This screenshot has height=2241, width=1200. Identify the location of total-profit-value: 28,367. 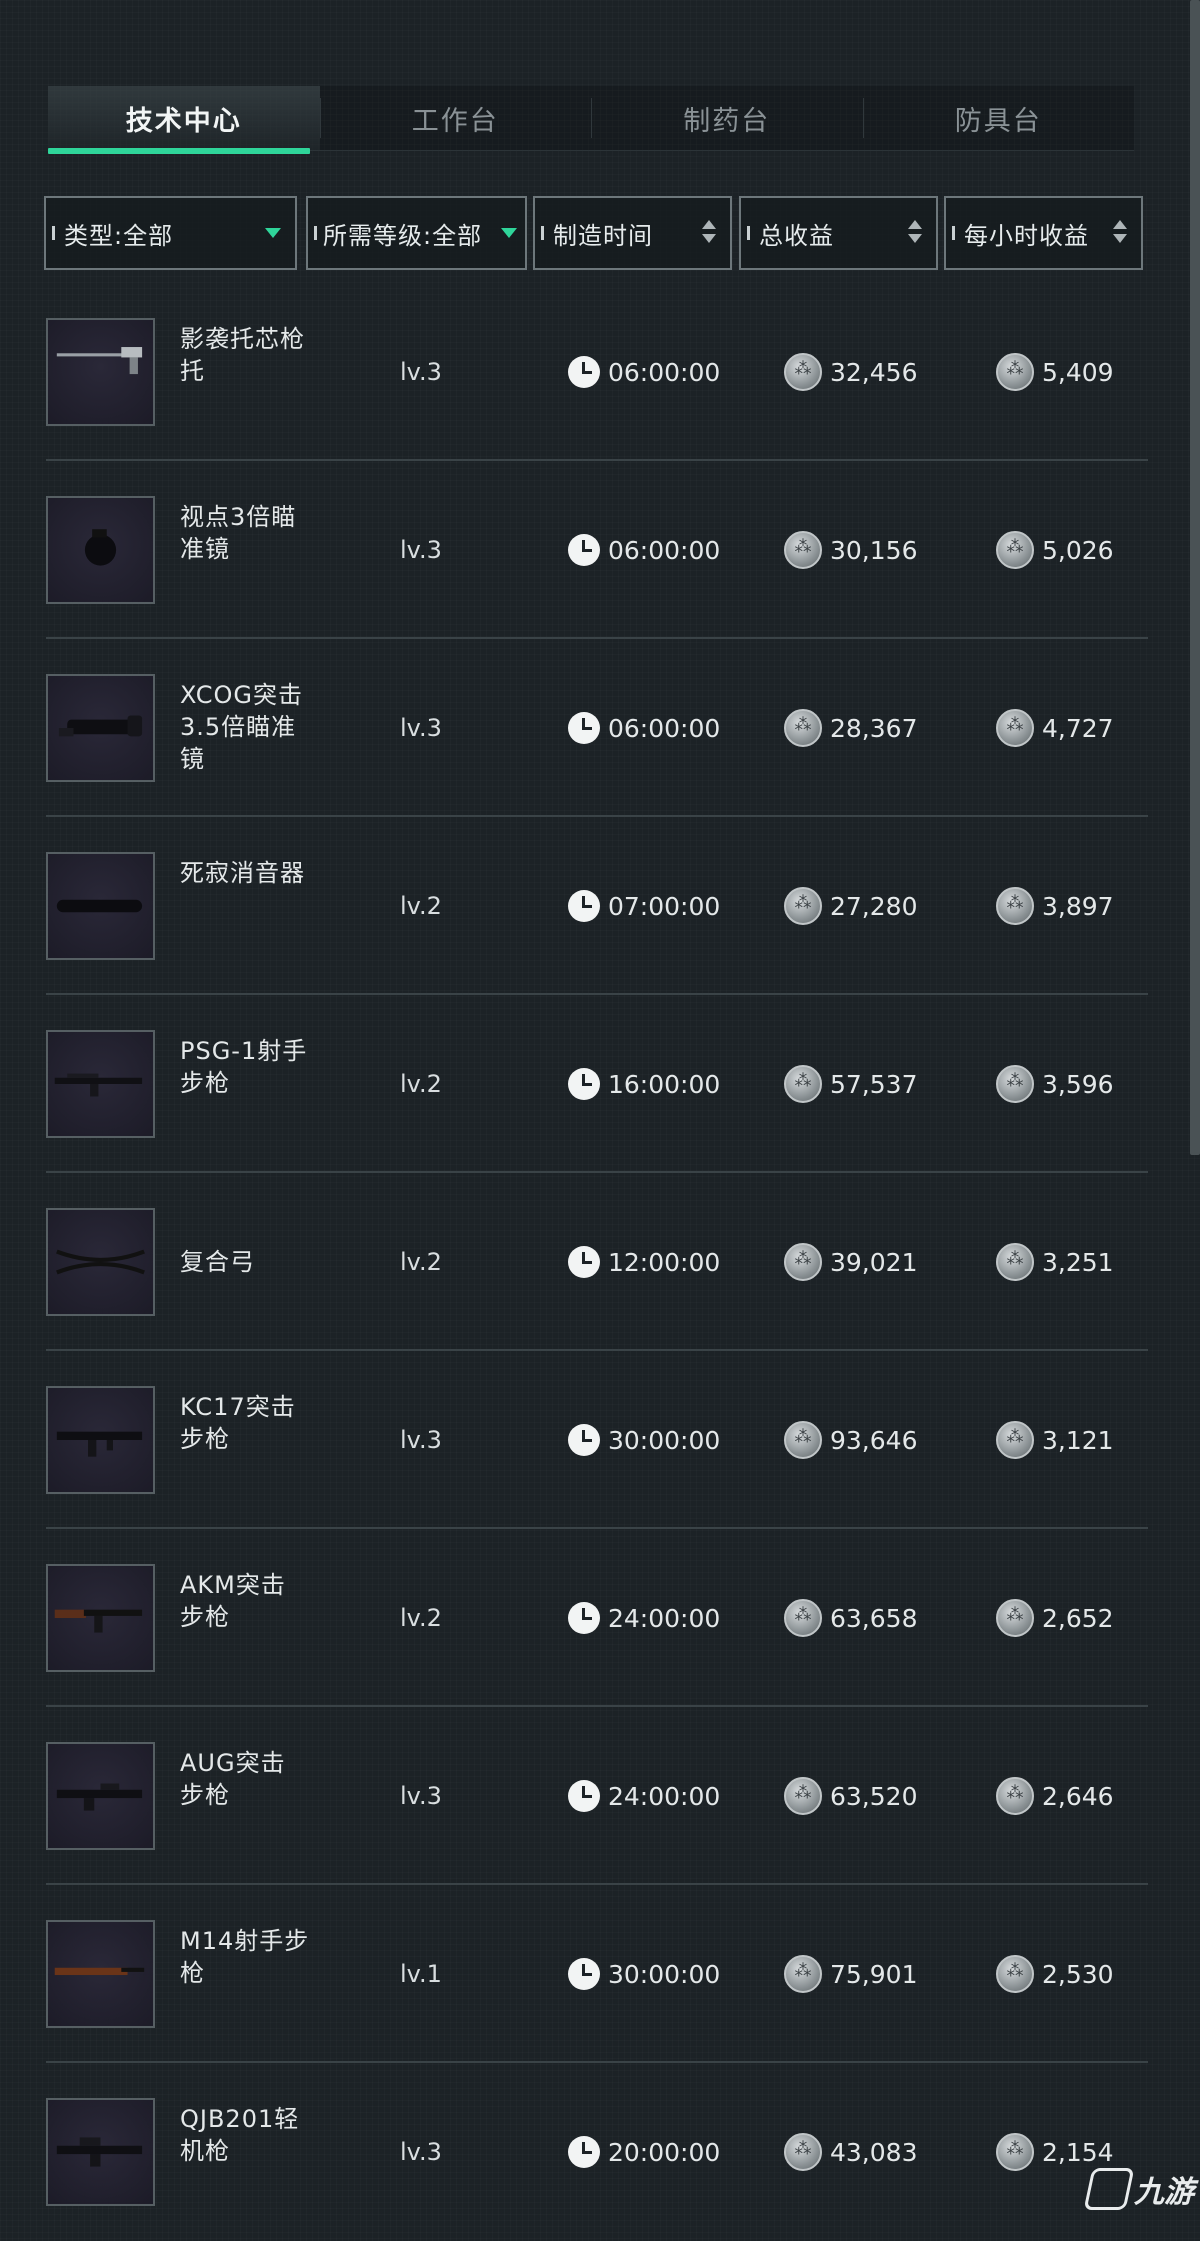
(874, 728).